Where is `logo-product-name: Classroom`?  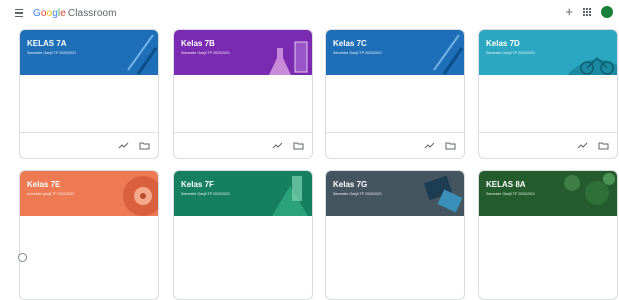
logo-product-name: Classroom is located at coordinates (92, 13).